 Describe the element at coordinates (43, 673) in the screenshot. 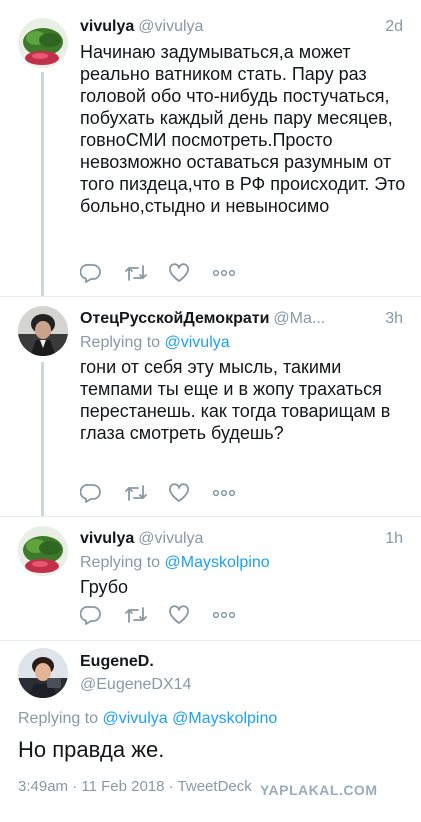

I see `avatar-eugened` at that location.